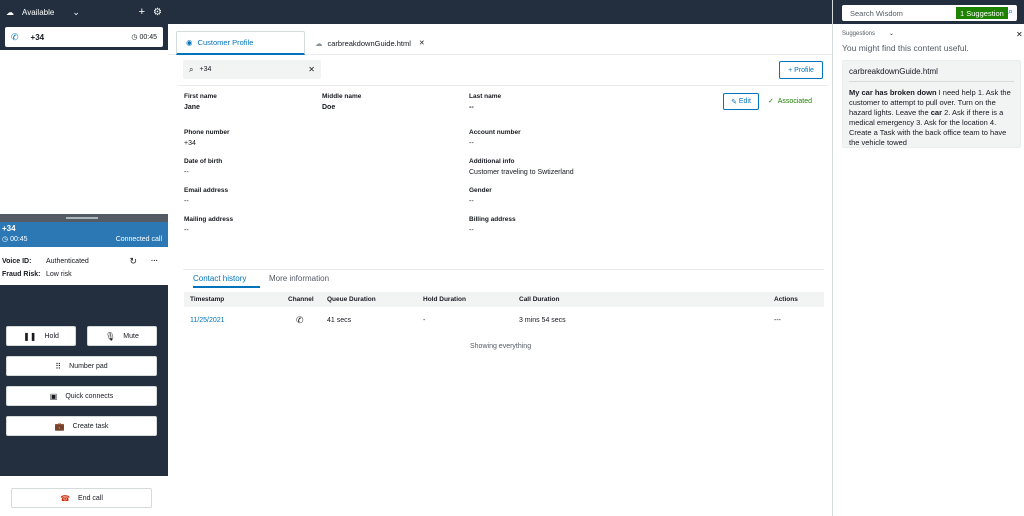 The height and width of the screenshot is (516, 1024). Describe the element at coordinates (226, 281) in the screenshot. I see `tab-contact-history: Contact history` at that location.